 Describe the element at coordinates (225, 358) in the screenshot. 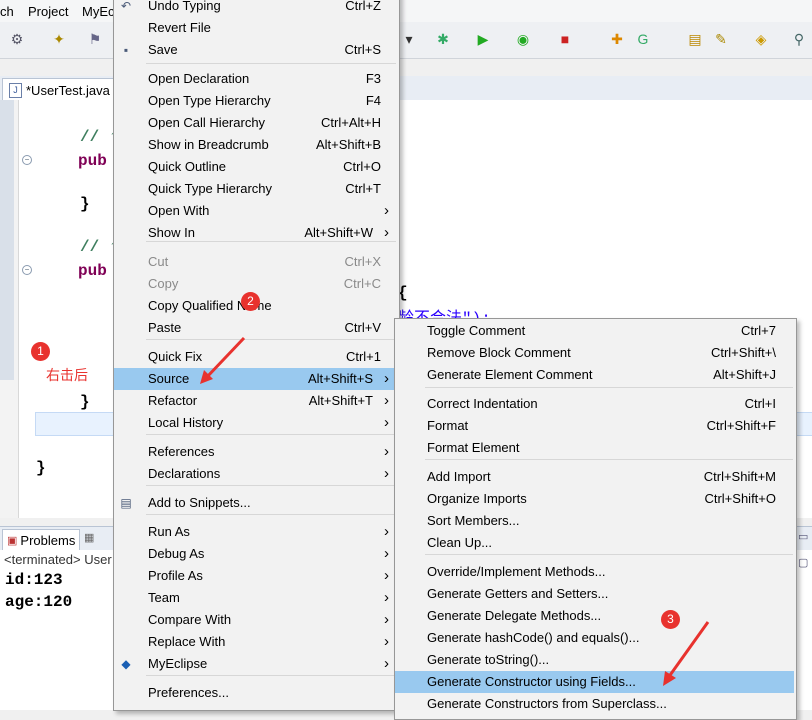

I see `arrow-to-source` at that location.